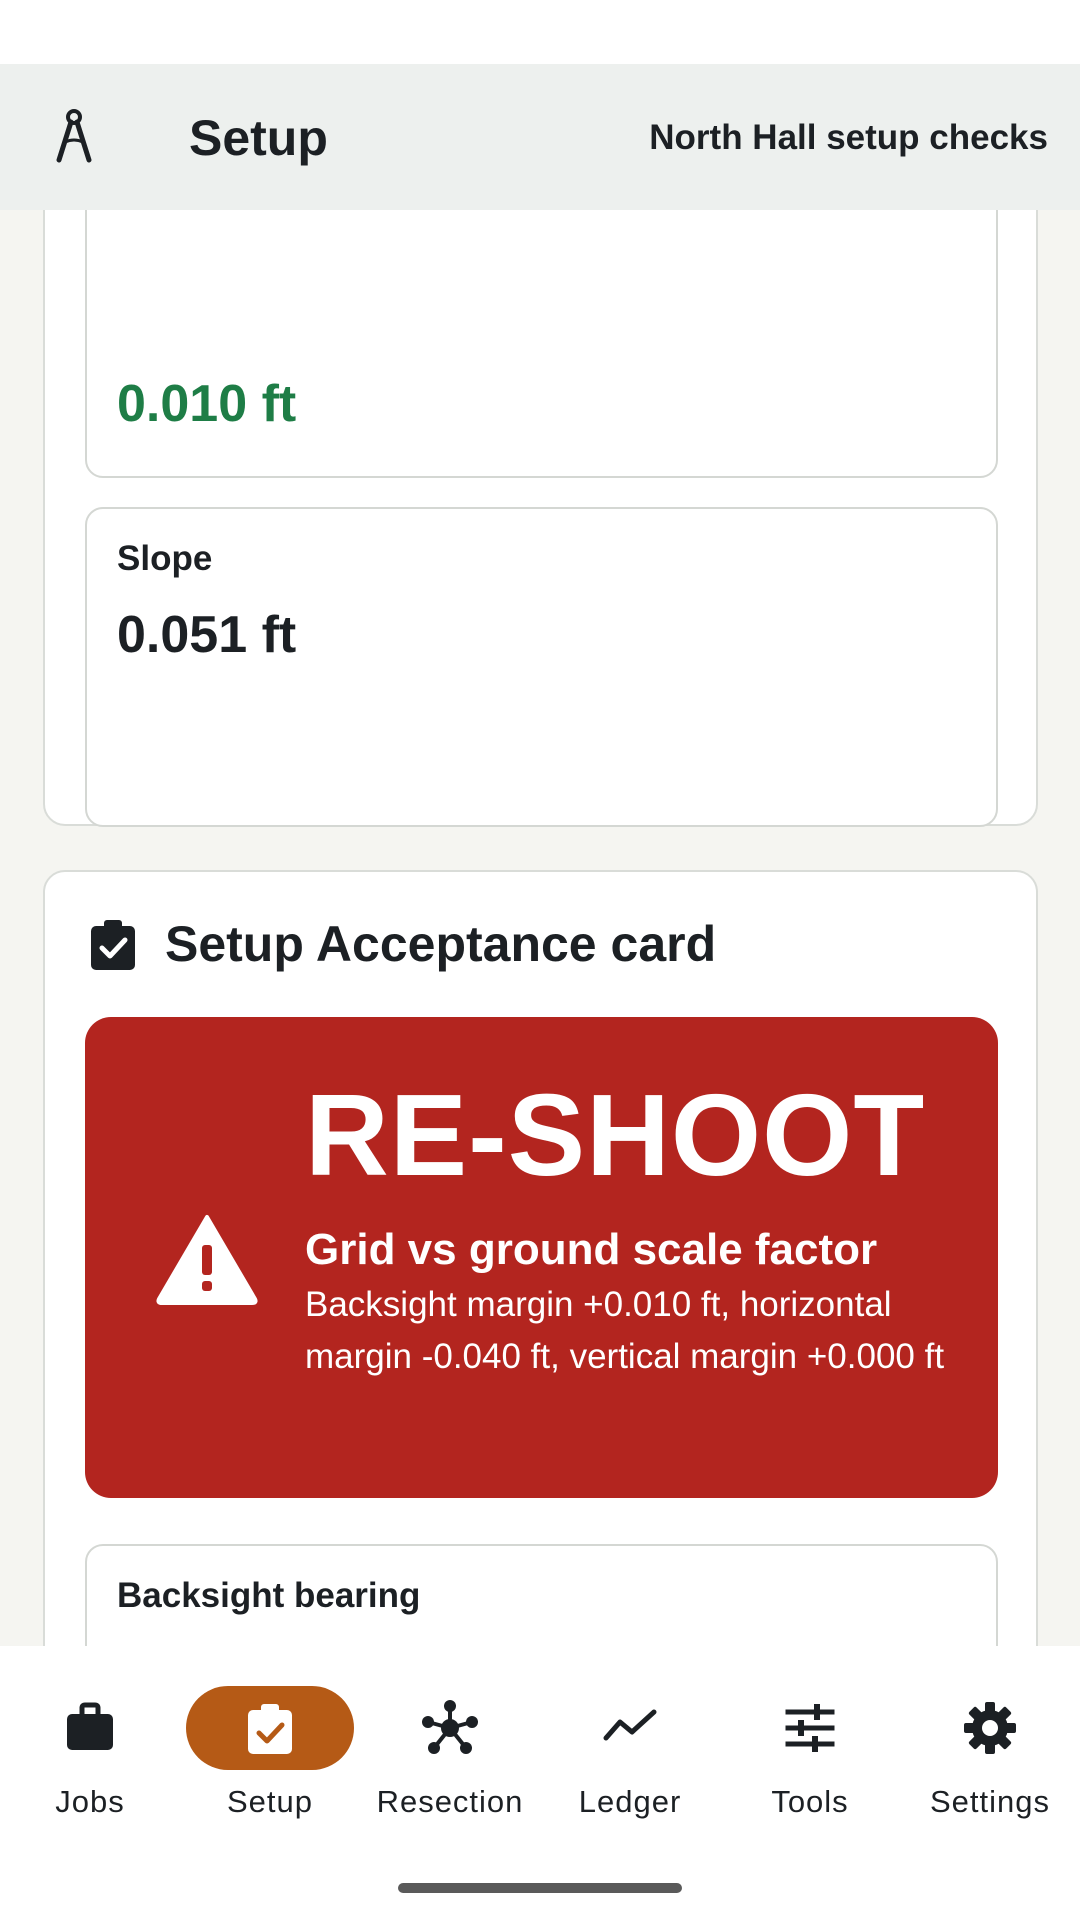 This screenshot has height=1920, width=1080. Describe the element at coordinates (540, 137) in the screenshot. I see `app-bar: Setup North Hall setup checks` at that location.